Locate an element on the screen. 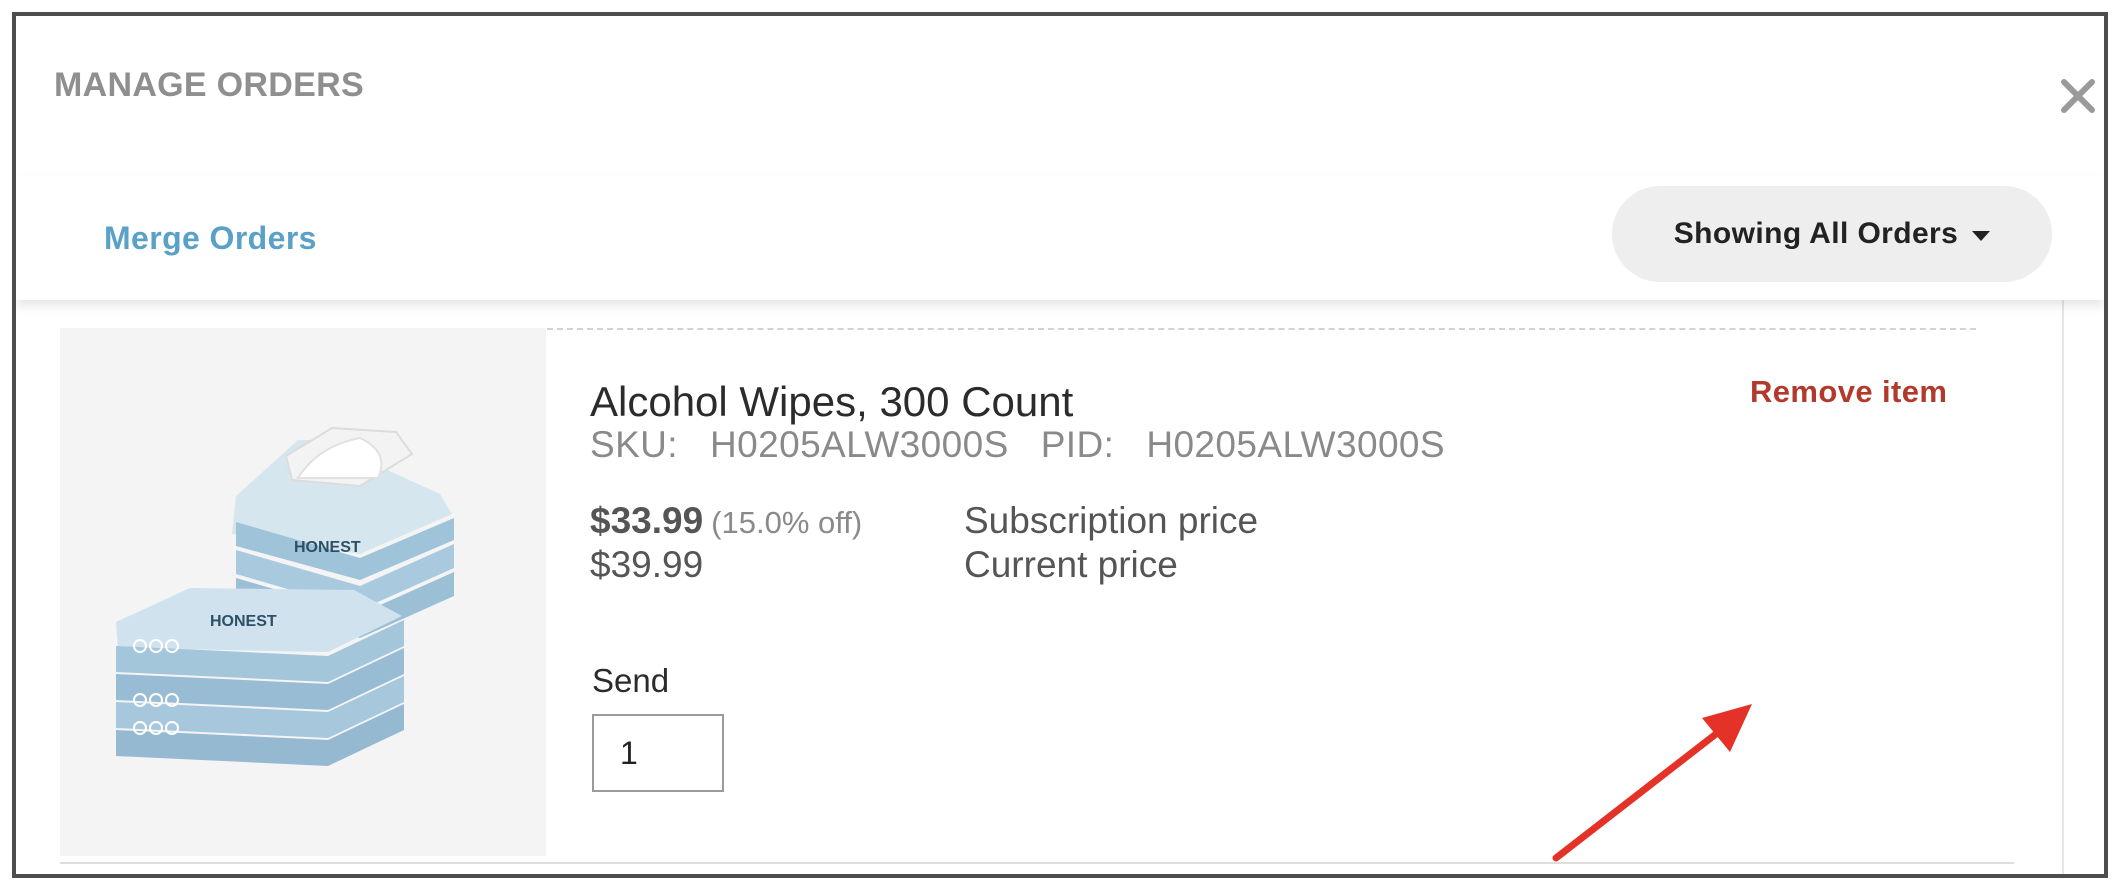 Image resolution: width=2120 pixels, height=892 pixels. send-label: Send is located at coordinates (631, 680).